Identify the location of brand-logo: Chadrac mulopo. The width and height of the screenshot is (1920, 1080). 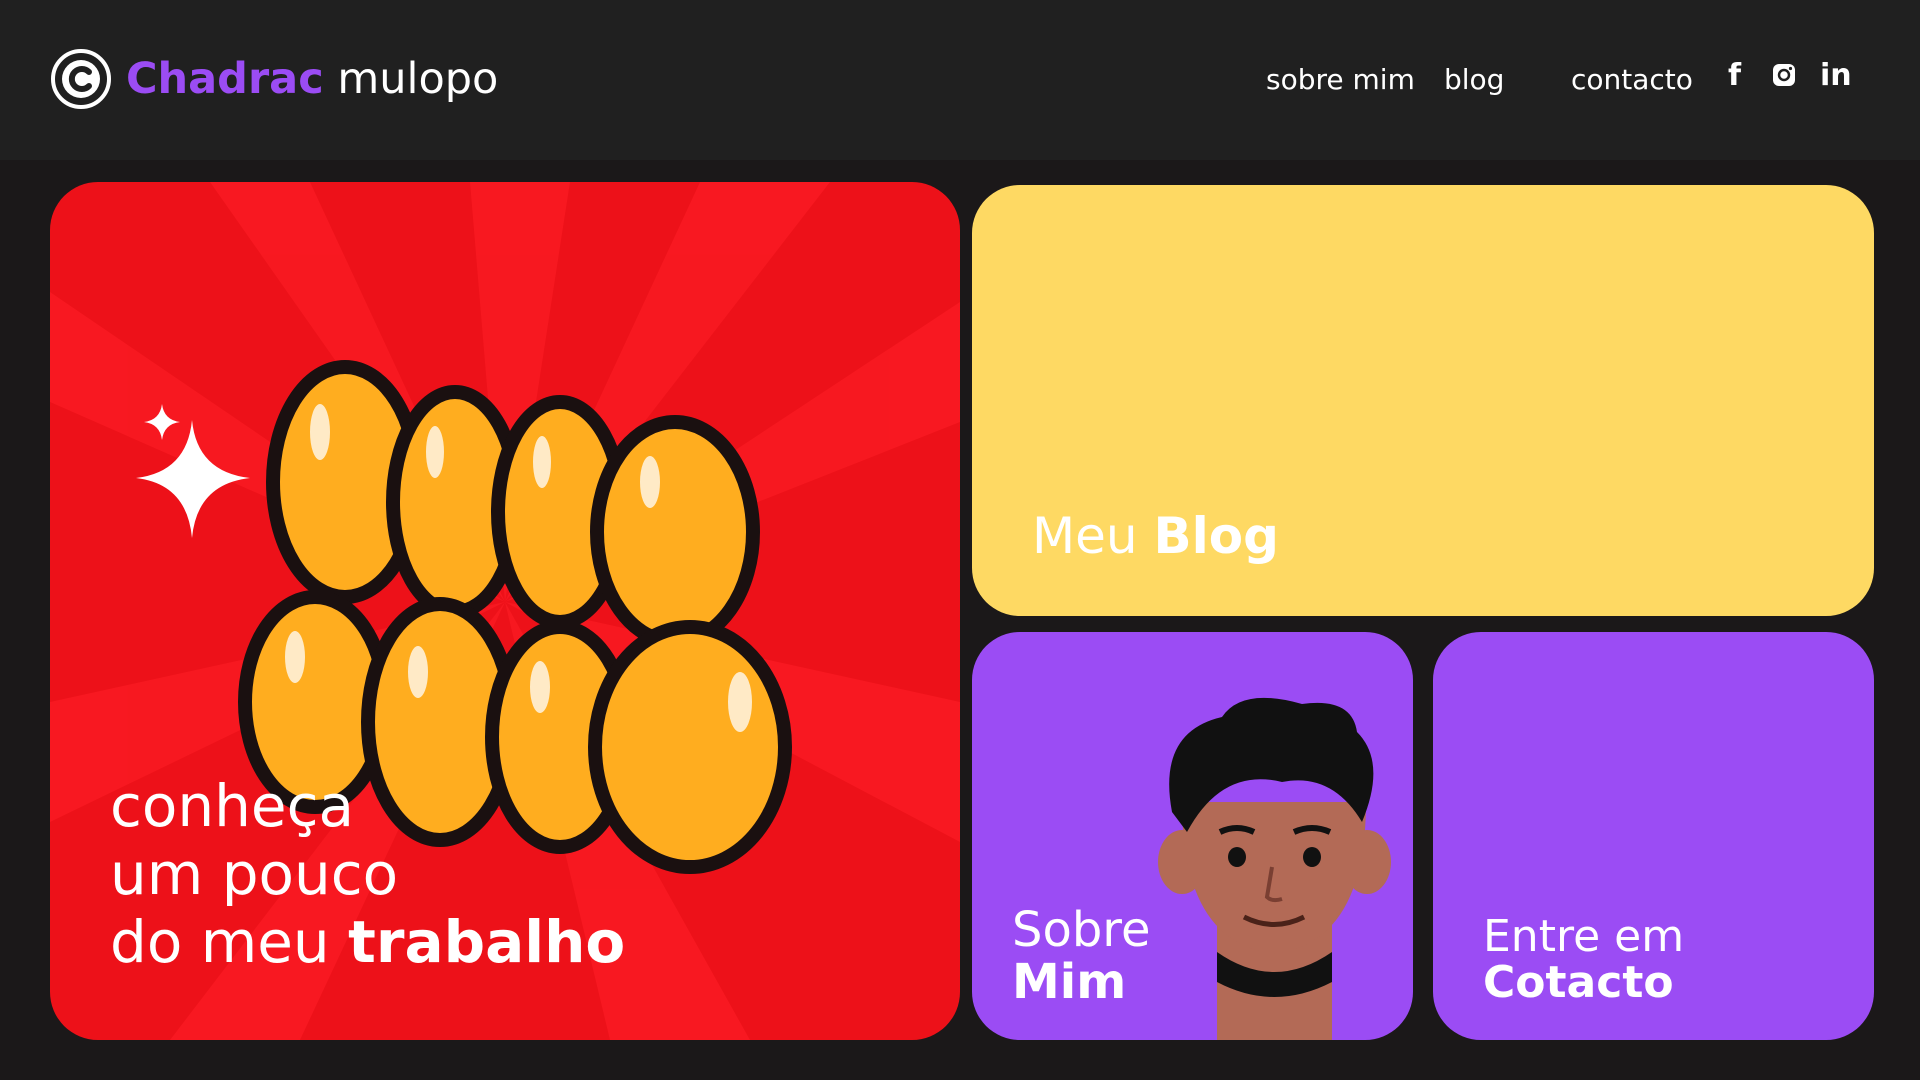
(274, 79).